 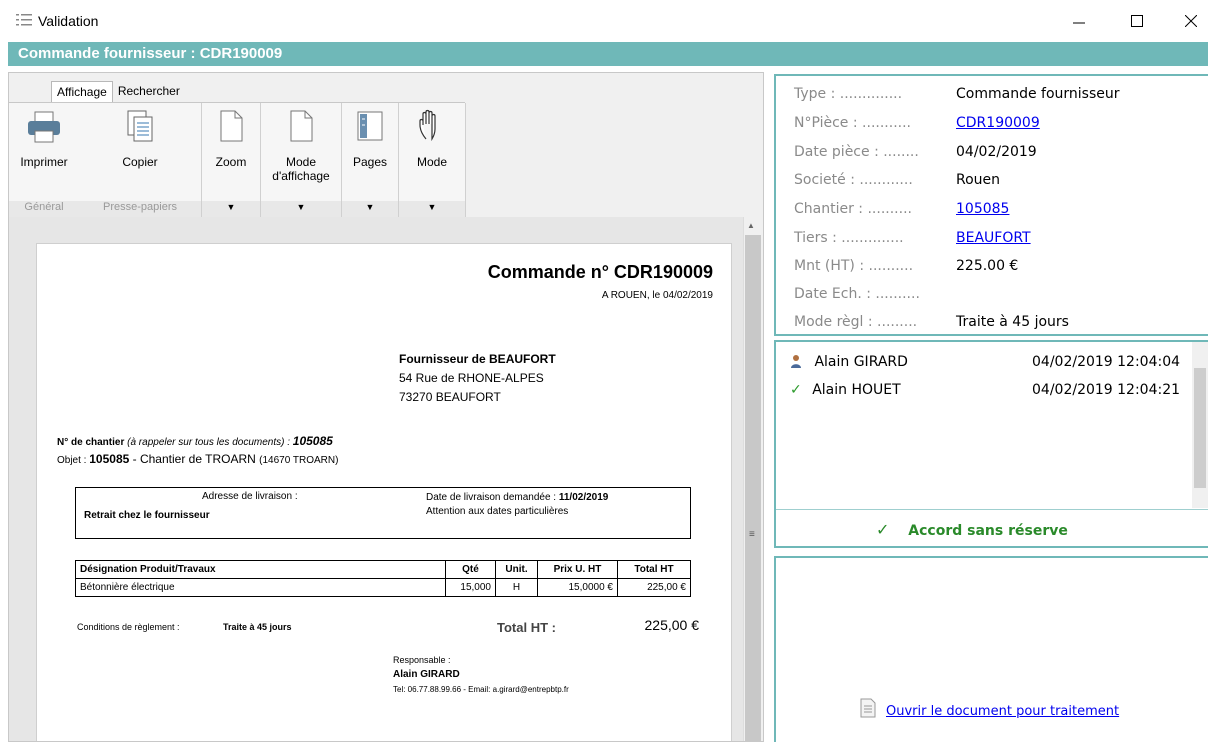 What do you see at coordinates (931, 322) in the screenshot?
I see `info-payment-row: Mode règl : ......... Traite à 45 jours` at bounding box center [931, 322].